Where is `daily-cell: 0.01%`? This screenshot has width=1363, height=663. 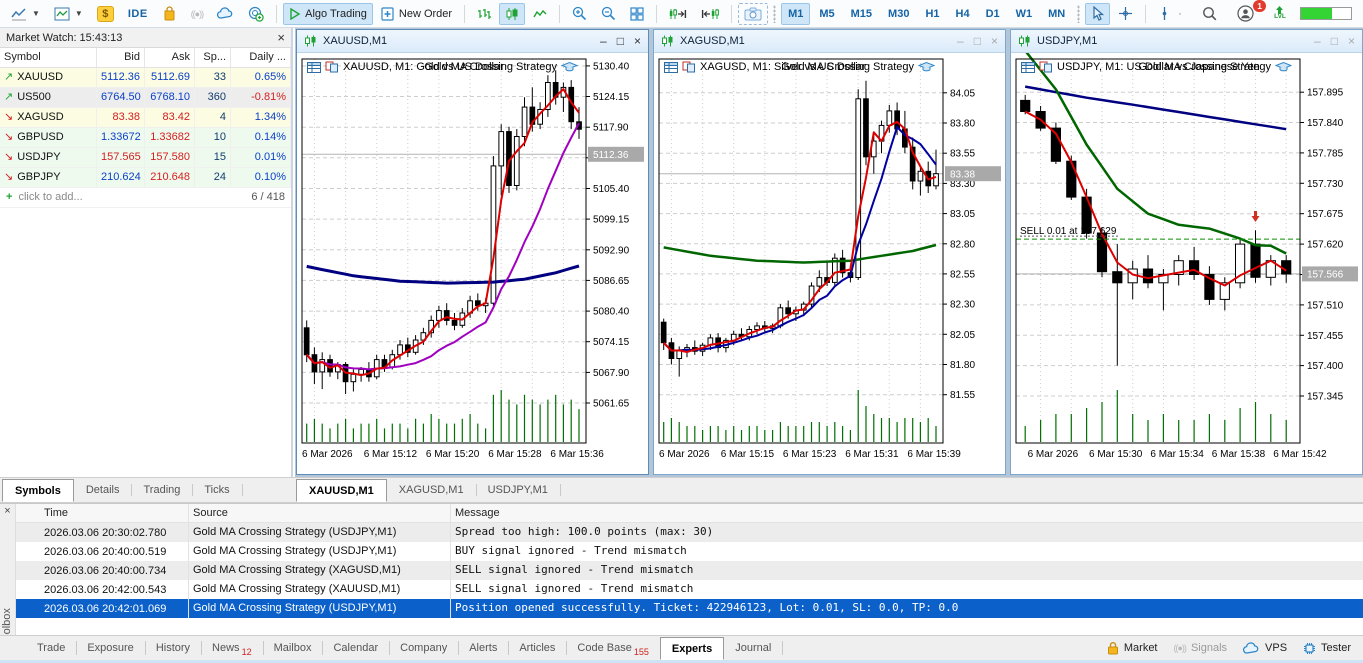 daily-cell: 0.01% is located at coordinates (261, 157).